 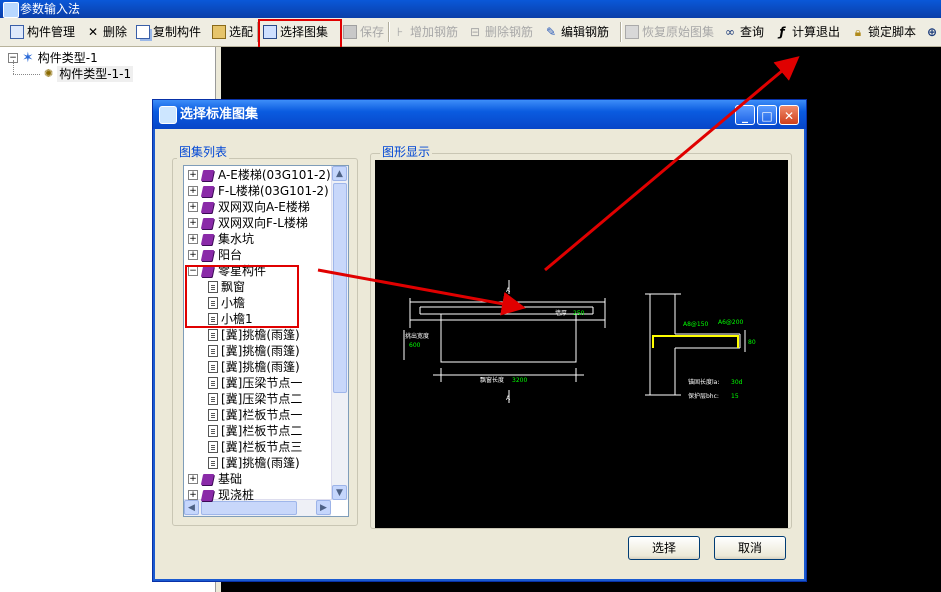 I want to click on tree-leaf-item: [冀]栏板节点二, so click(x=255, y=431).